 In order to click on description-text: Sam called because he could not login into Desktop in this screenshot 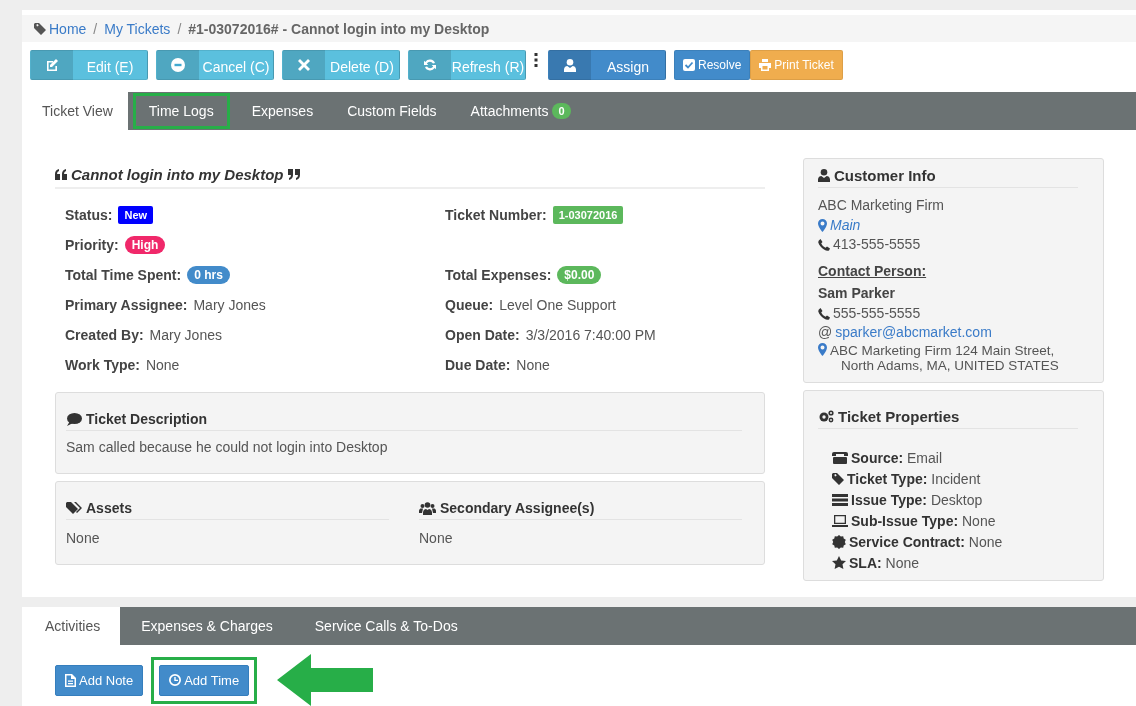, I will do `click(227, 447)`.